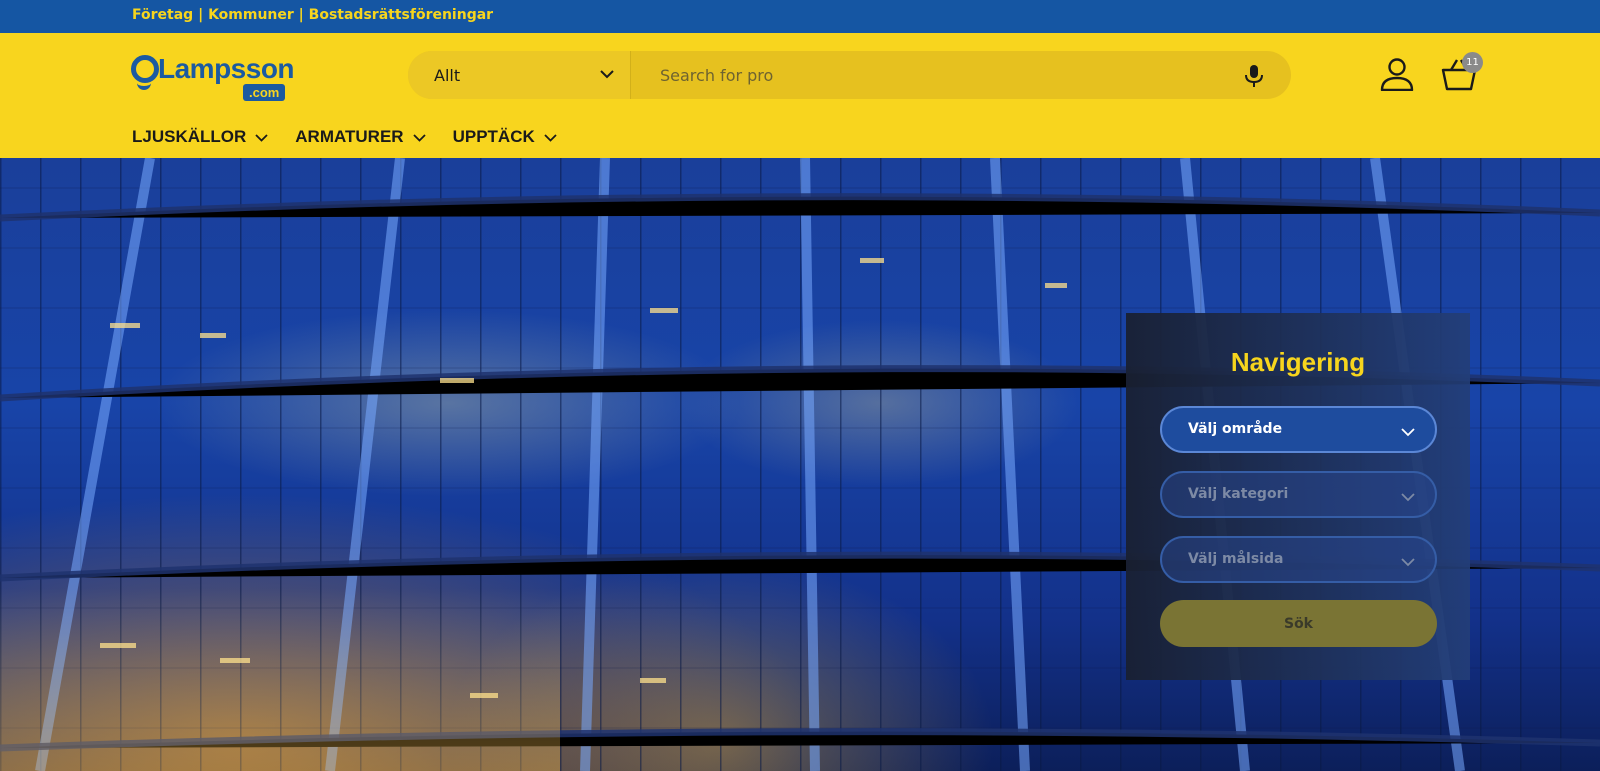 The height and width of the screenshot is (771, 1600). I want to click on link-foretag: Företag, so click(162, 15).